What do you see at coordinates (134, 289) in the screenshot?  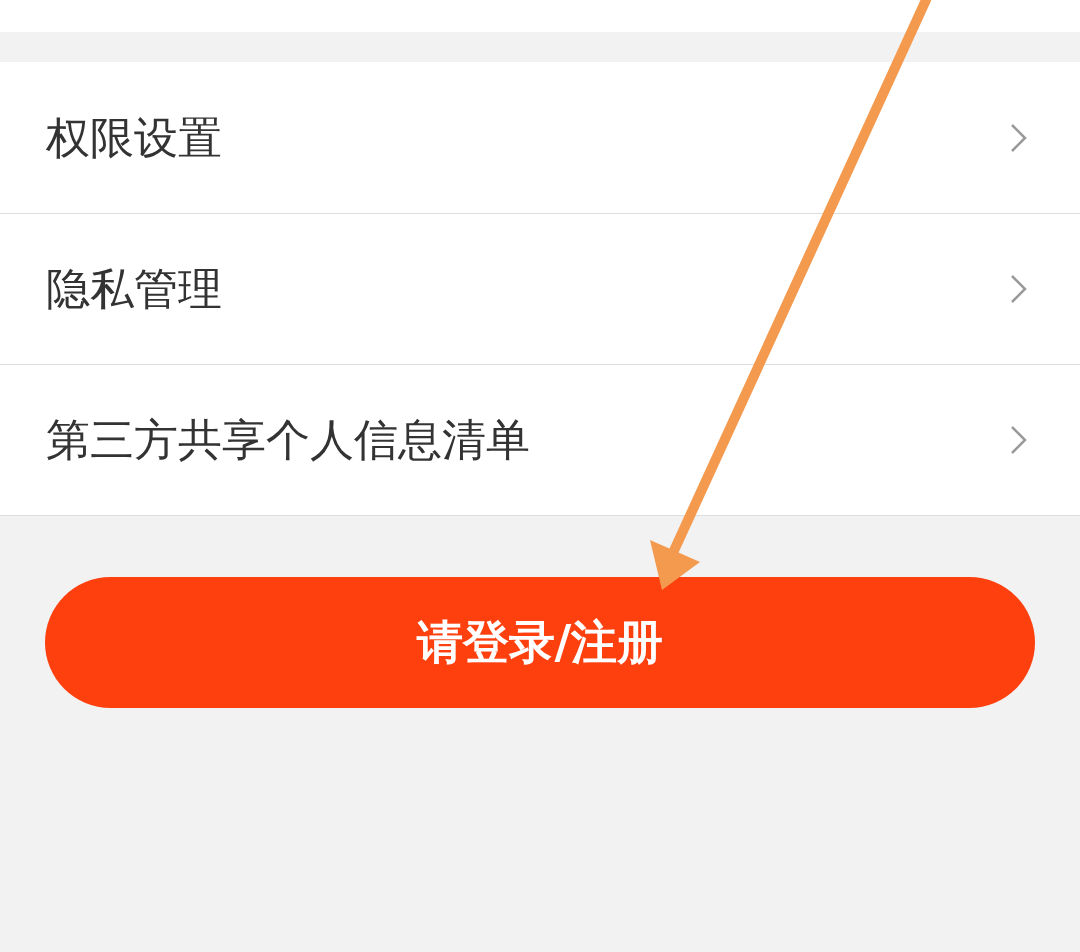 I see `row-label: 隐私管理` at bounding box center [134, 289].